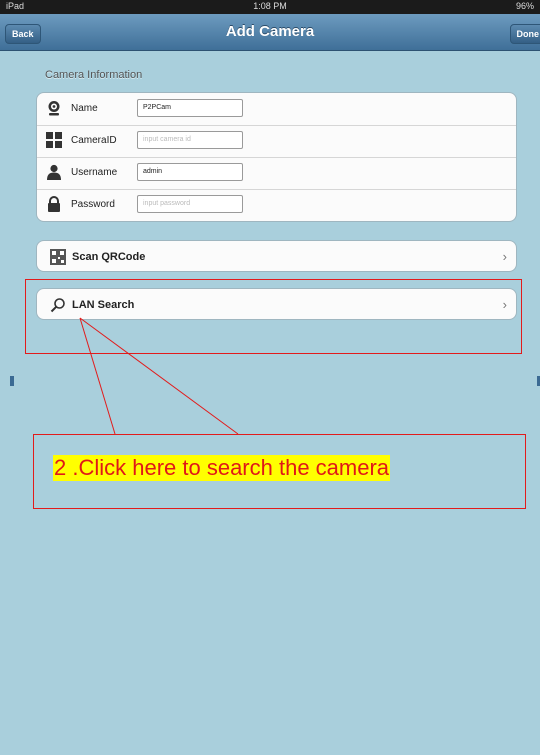  I want to click on callout-text: 2 .Click here to search the camera, so click(222, 468).